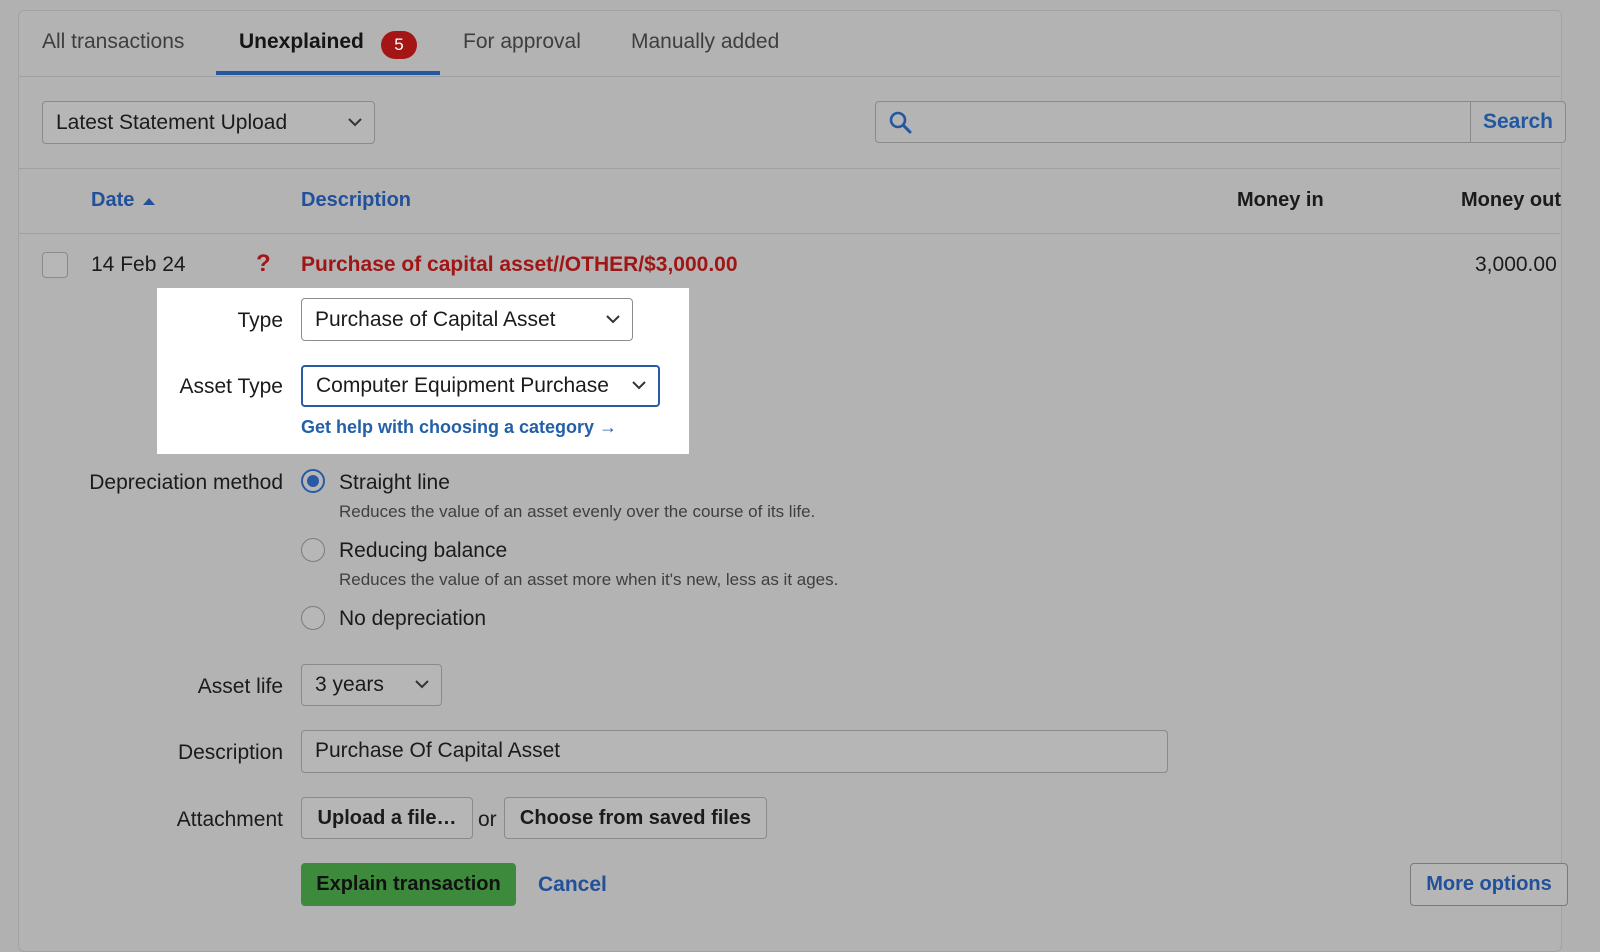 Image resolution: width=1600 pixels, height=952 pixels. I want to click on column-header-date: Date, so click(123, 200).